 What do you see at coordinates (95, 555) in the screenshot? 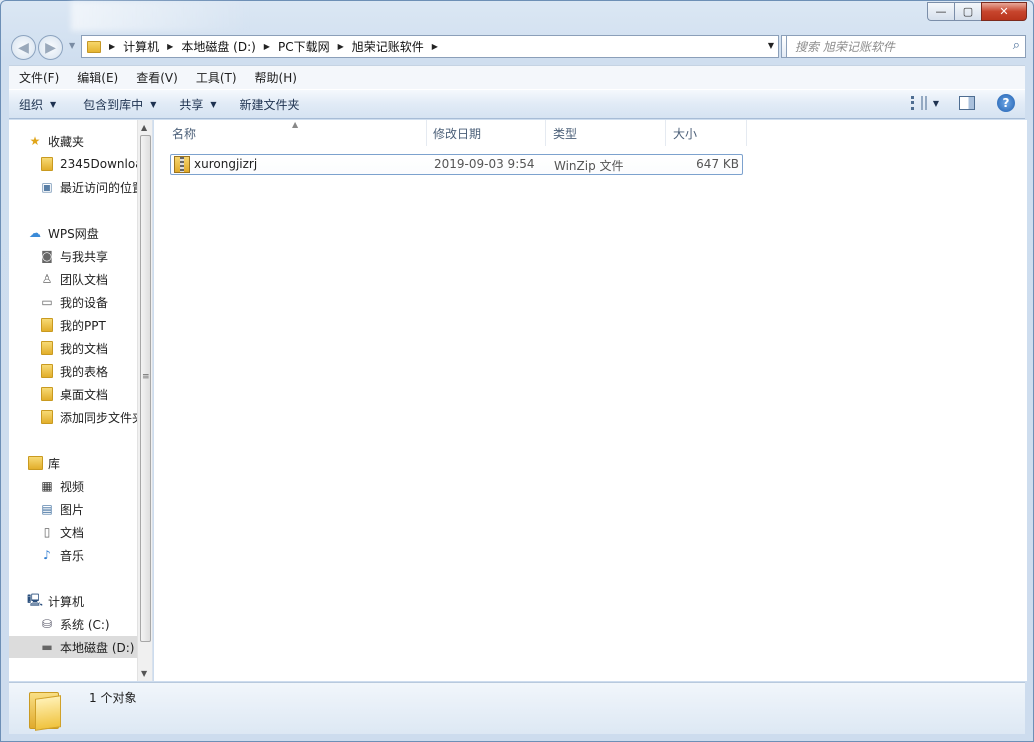
I see `nav-item-music: ♪ 音乐` at bounding box center [95, 555].